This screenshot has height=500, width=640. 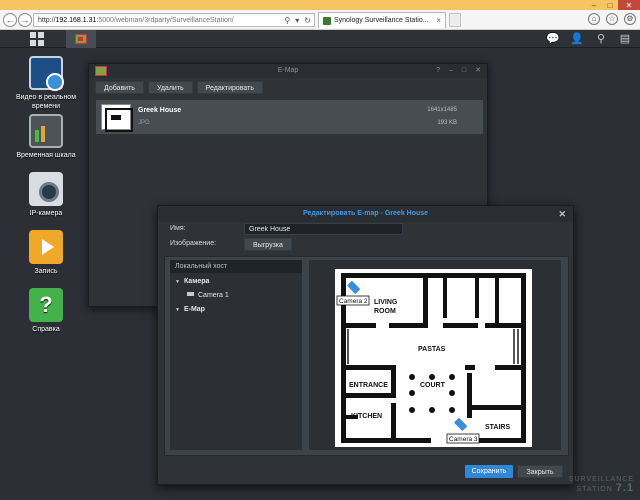 I want to click on settings-gear-icon: ⚙, so click(x=630, y=19).